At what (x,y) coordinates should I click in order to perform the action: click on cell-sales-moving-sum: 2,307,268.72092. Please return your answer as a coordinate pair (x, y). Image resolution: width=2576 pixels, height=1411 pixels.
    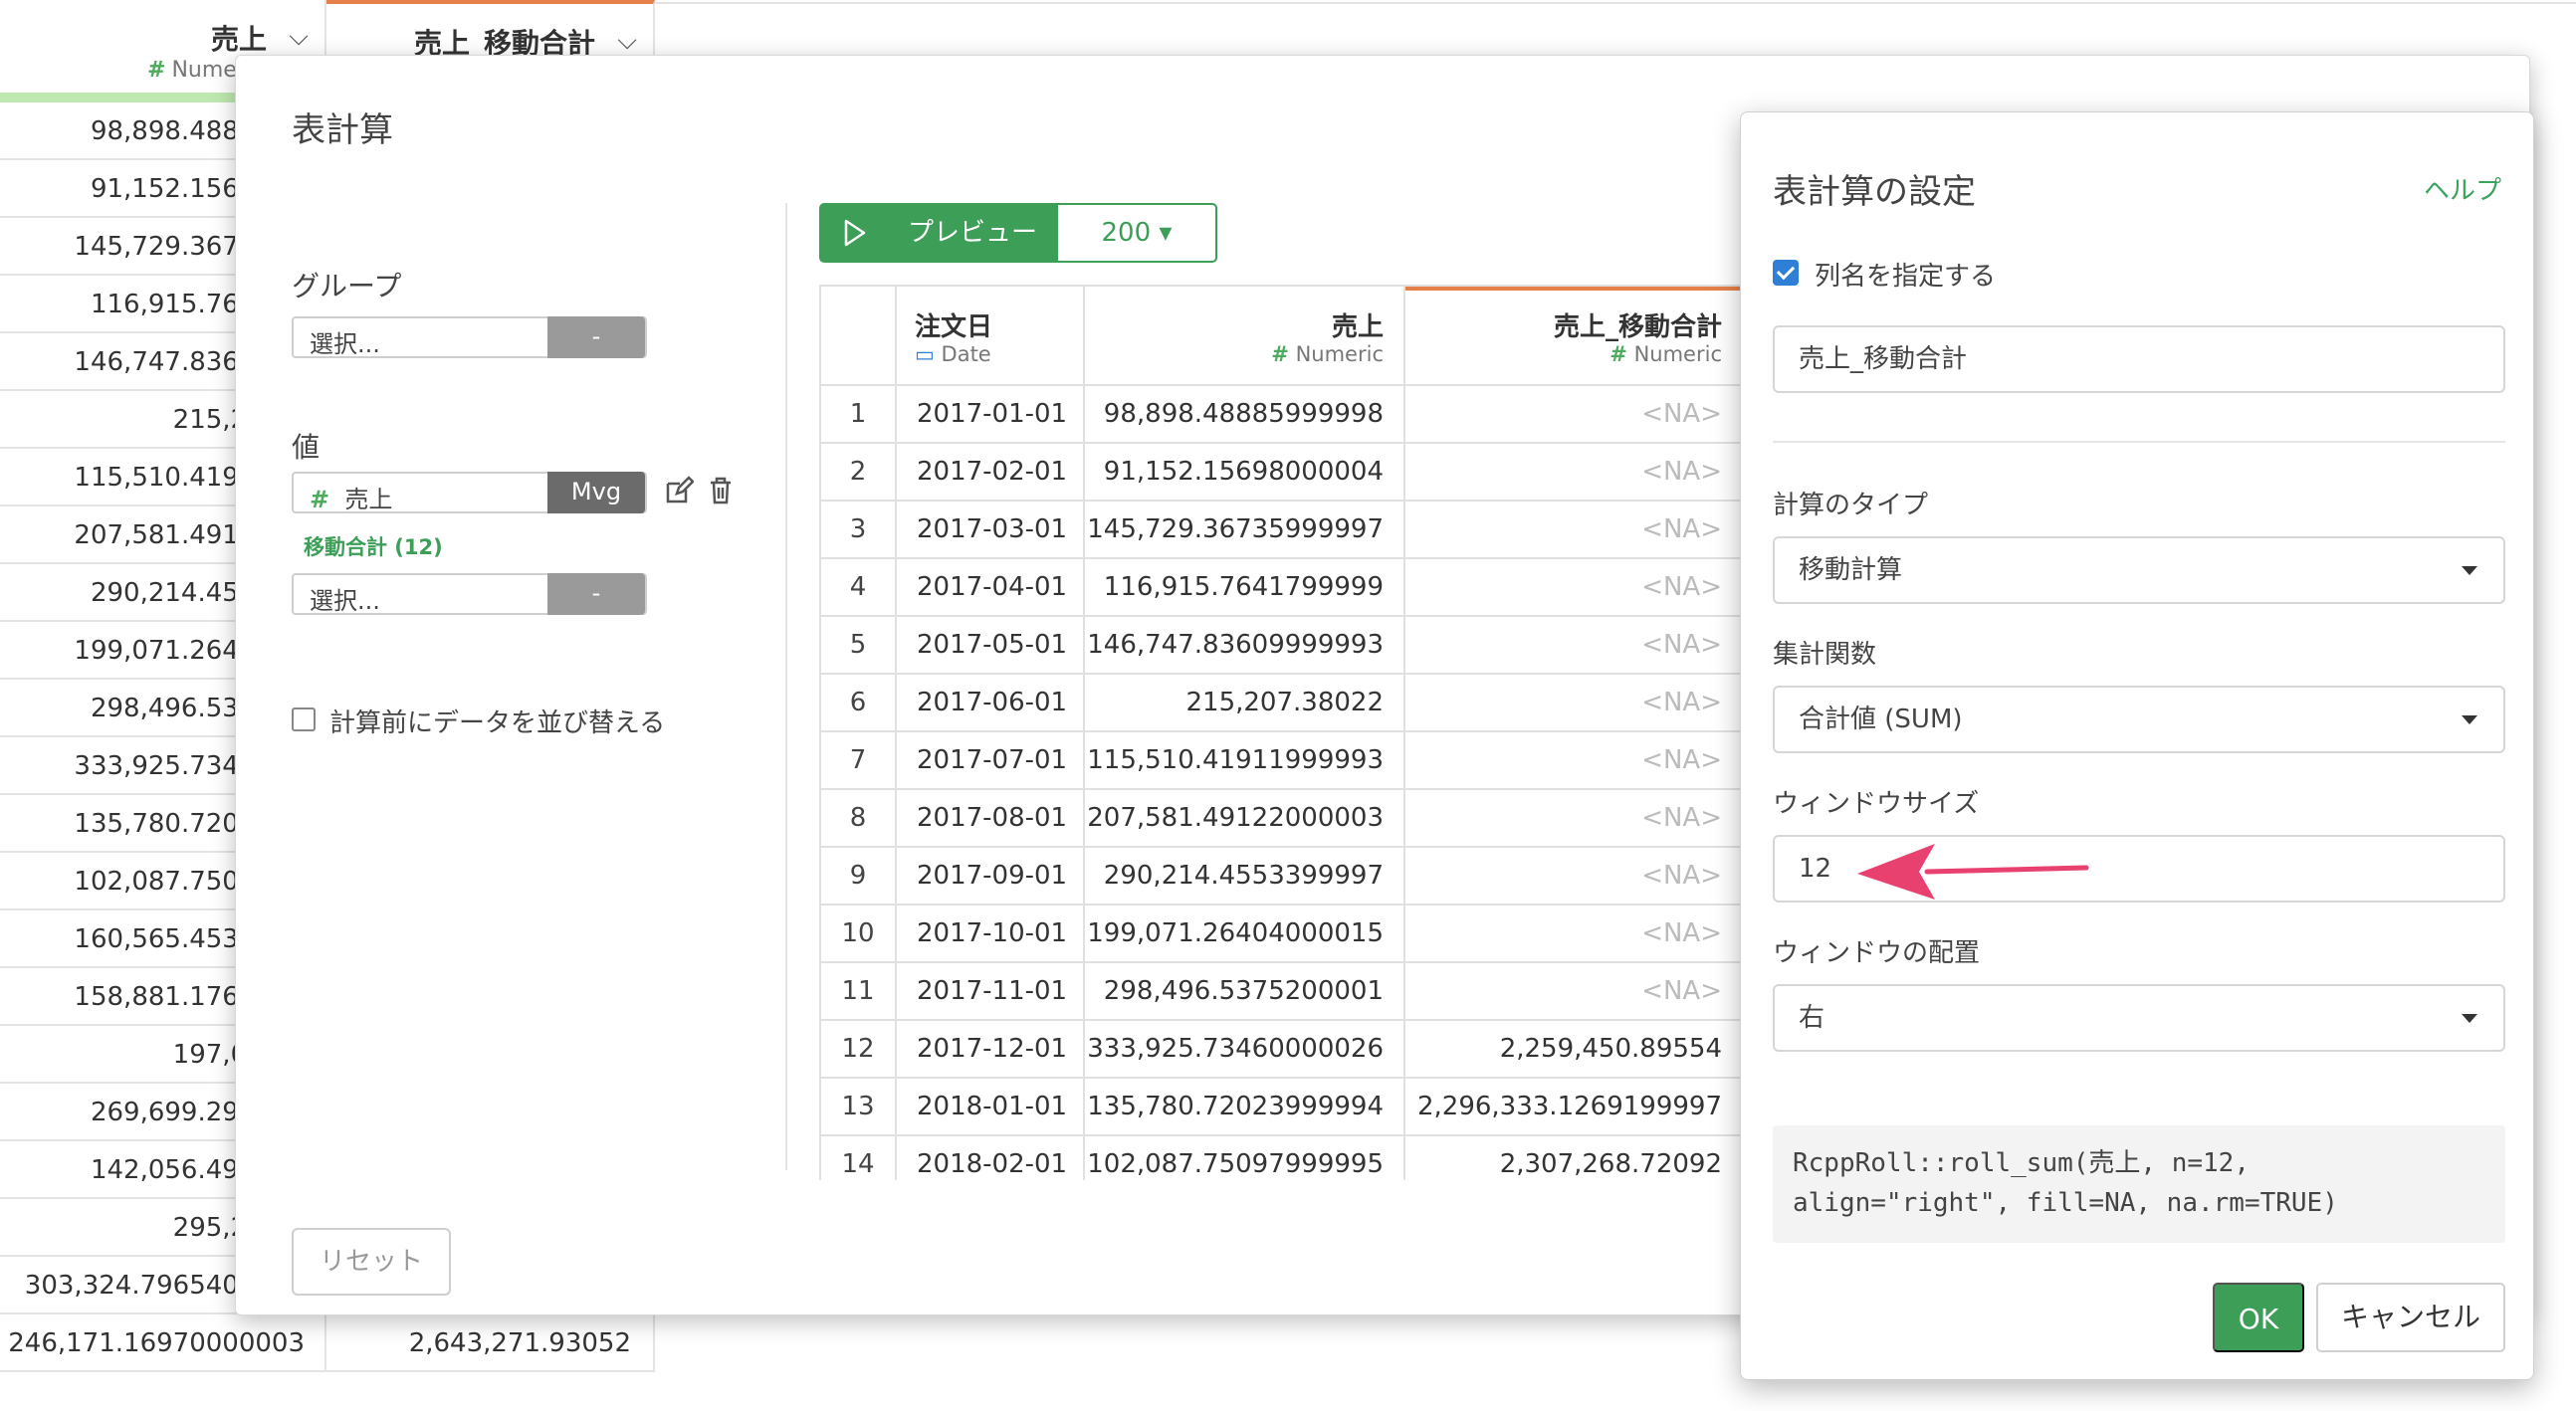
    Looking at the image, I should click on (1572, 1158).